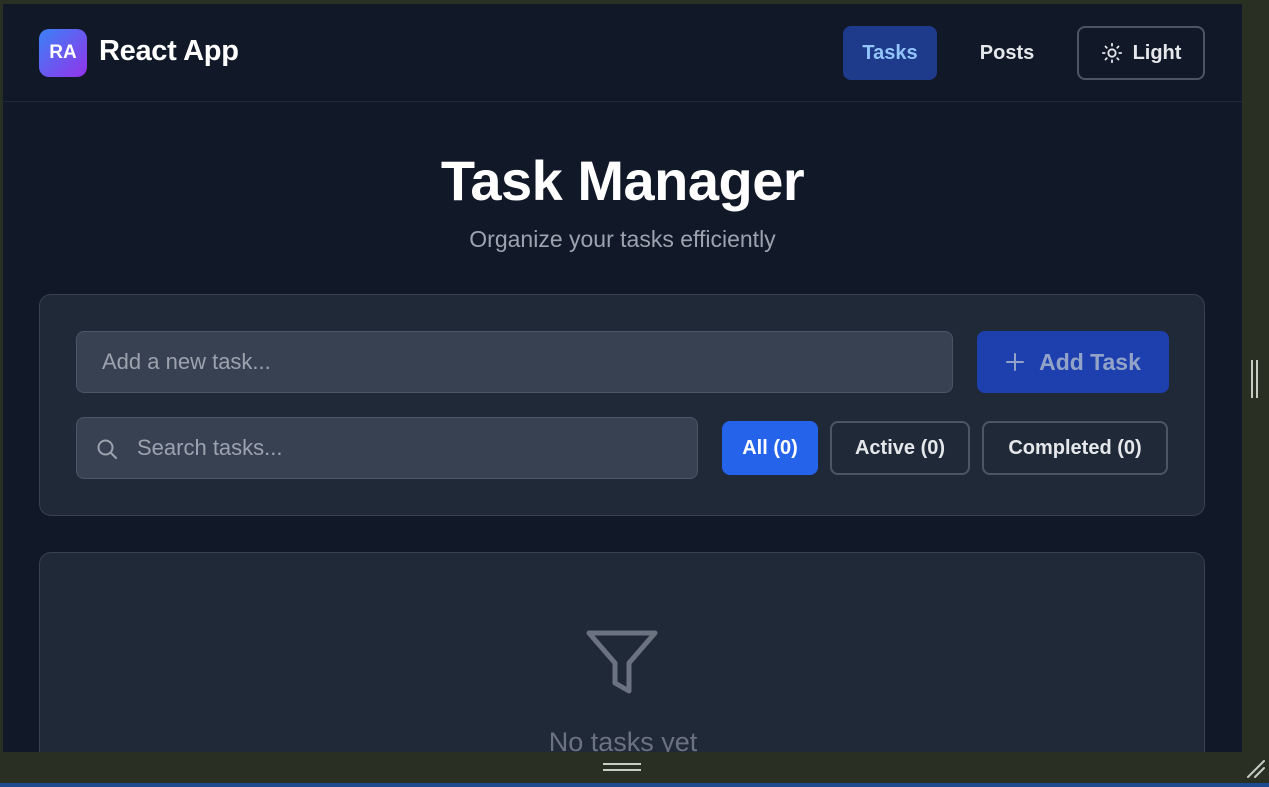 This screenshot has height=787, width=1269. Describe the element at coordinates (412, 448) in the screenshot. I see `search-input` at that location.